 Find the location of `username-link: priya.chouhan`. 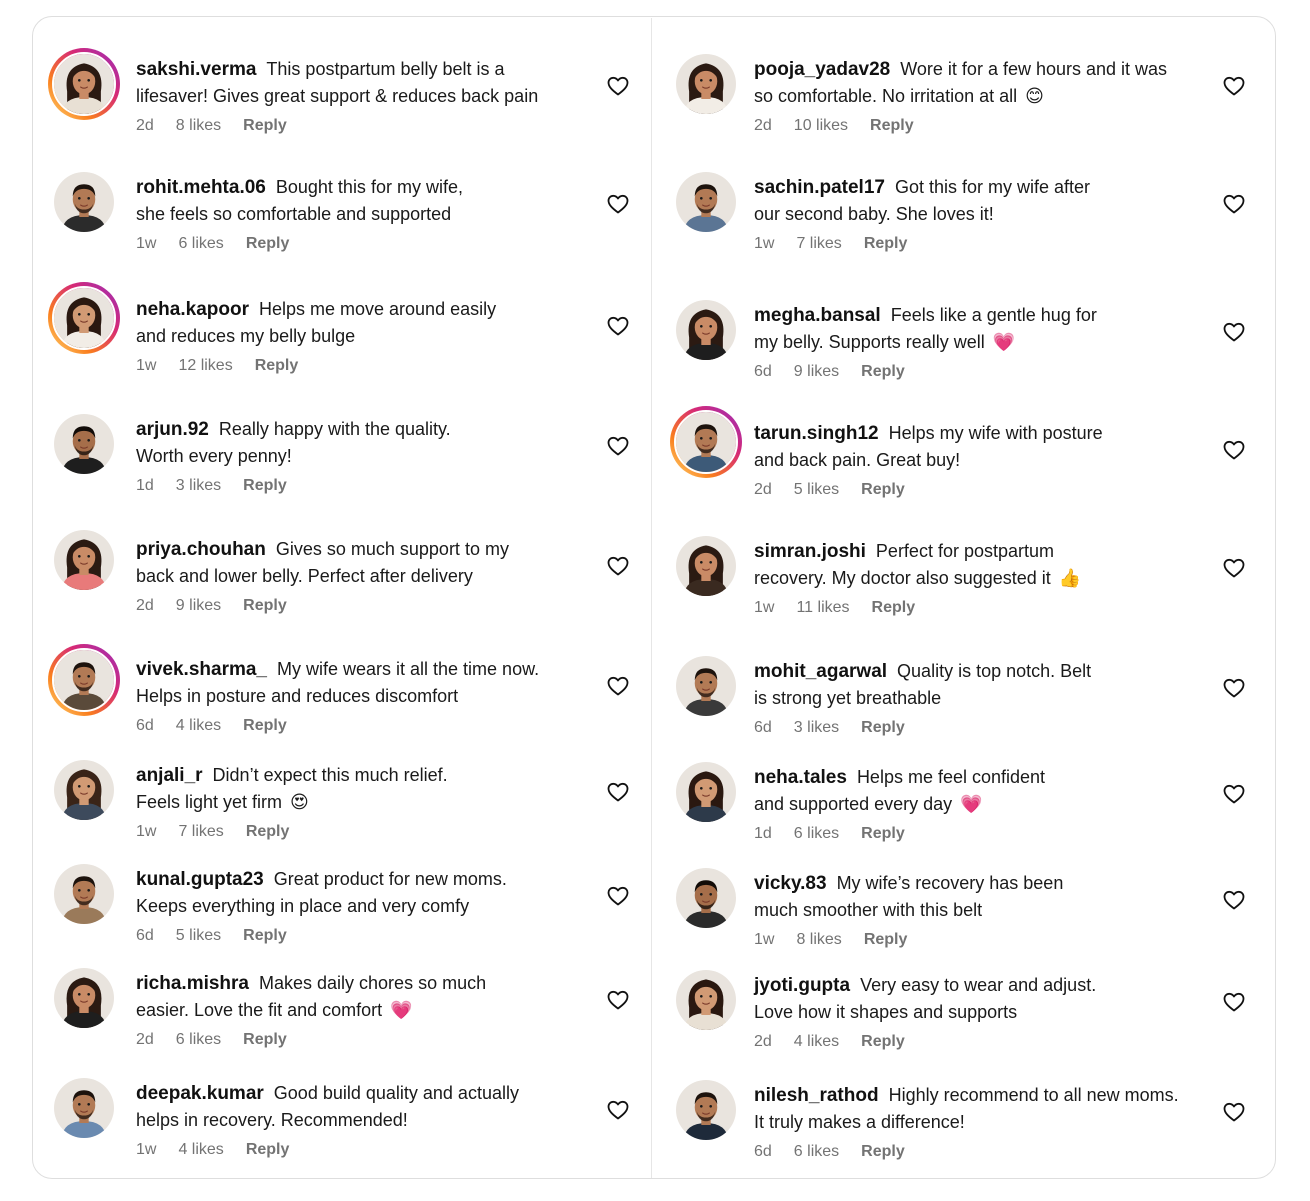

username-link: priya.chouhan is located at coordinates (201, 549).